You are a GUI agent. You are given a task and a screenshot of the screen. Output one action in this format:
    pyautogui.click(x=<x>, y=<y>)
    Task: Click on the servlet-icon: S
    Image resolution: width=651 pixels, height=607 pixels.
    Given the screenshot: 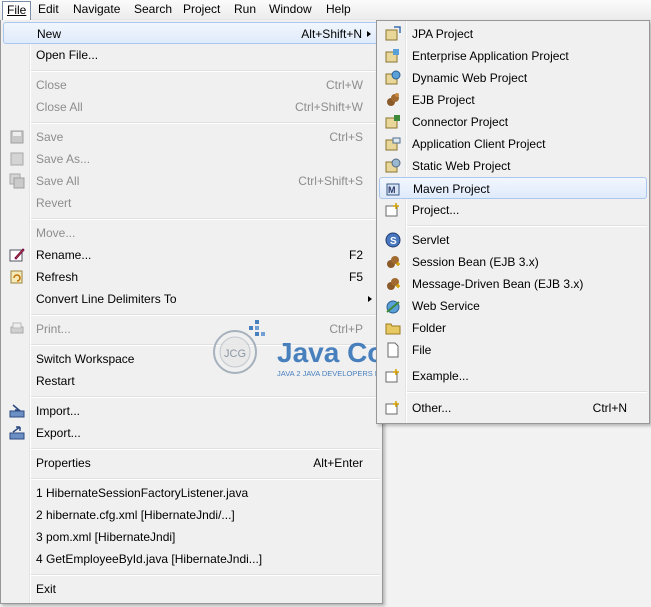 What is the action you would take?
    pyautogui.click(x=393, y=240)
    